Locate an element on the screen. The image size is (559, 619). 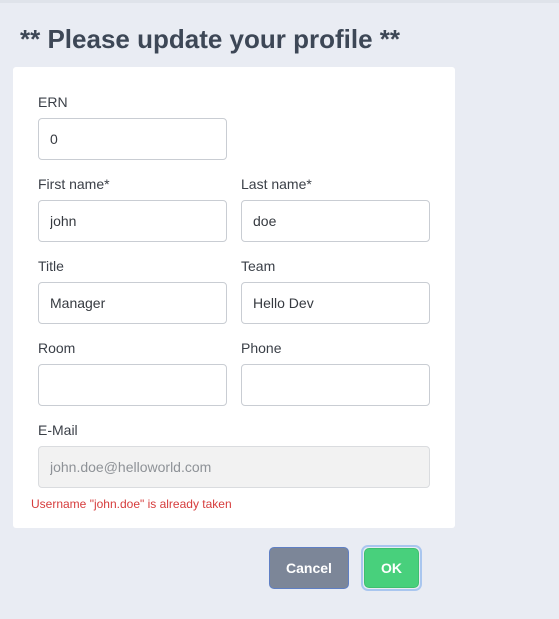
ern-input is located at coordinates (132, 139).